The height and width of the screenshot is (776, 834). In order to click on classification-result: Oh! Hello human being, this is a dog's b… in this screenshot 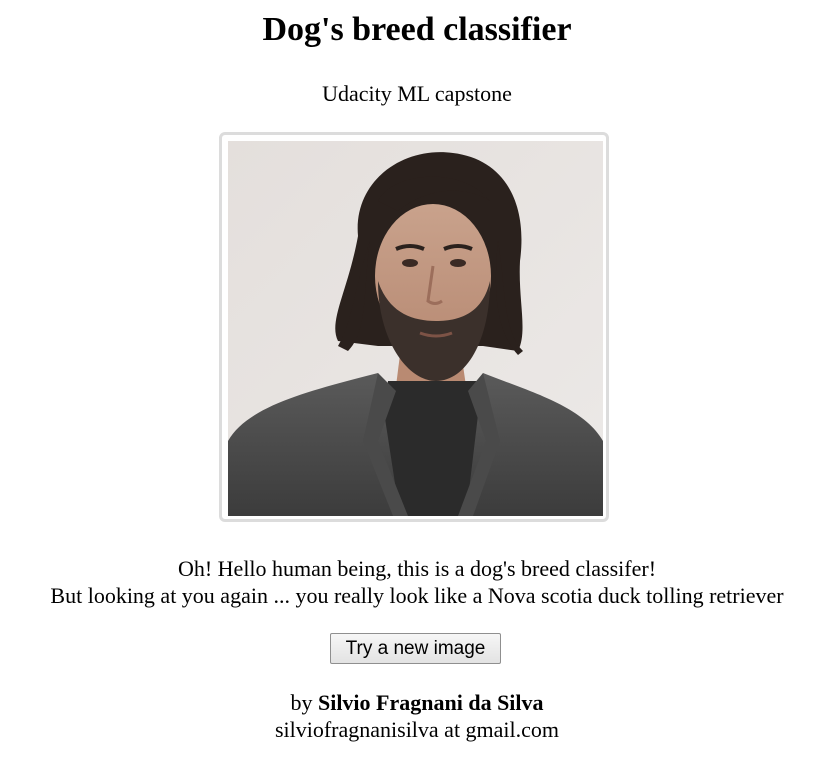, I will do `click(417, 582)`.